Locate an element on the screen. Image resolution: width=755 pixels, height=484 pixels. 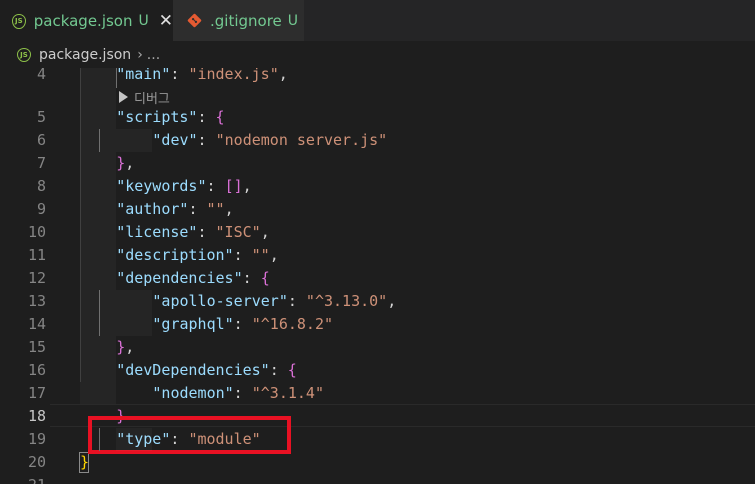
line-number: 16 is located at coordinates (36, 370).